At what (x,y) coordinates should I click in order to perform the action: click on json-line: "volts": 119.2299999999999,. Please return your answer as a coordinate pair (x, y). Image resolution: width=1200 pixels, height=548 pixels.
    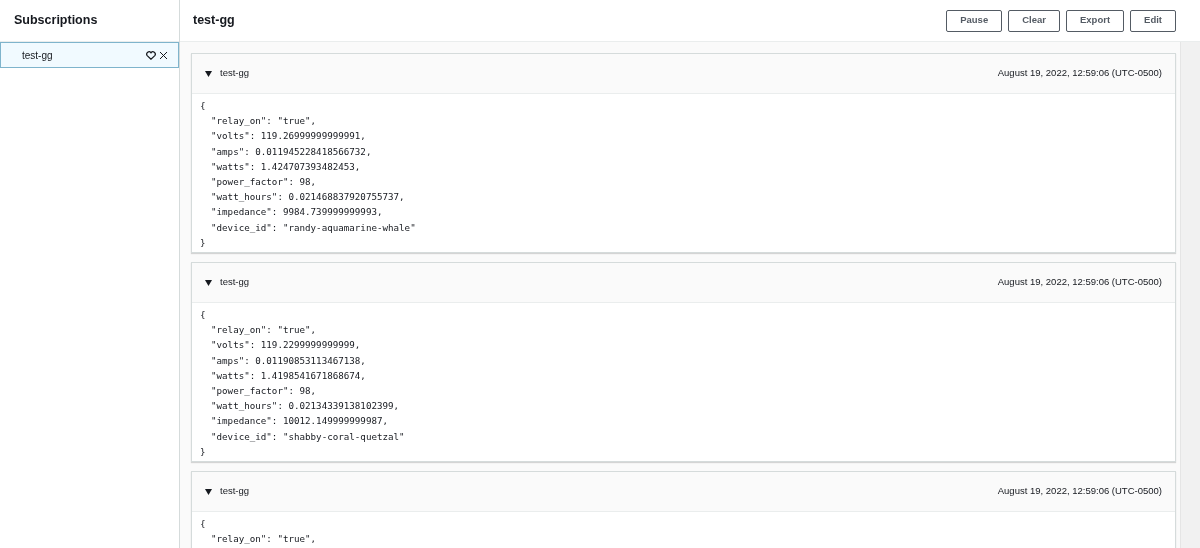
    Looking at the image, I should click on (286, 345).